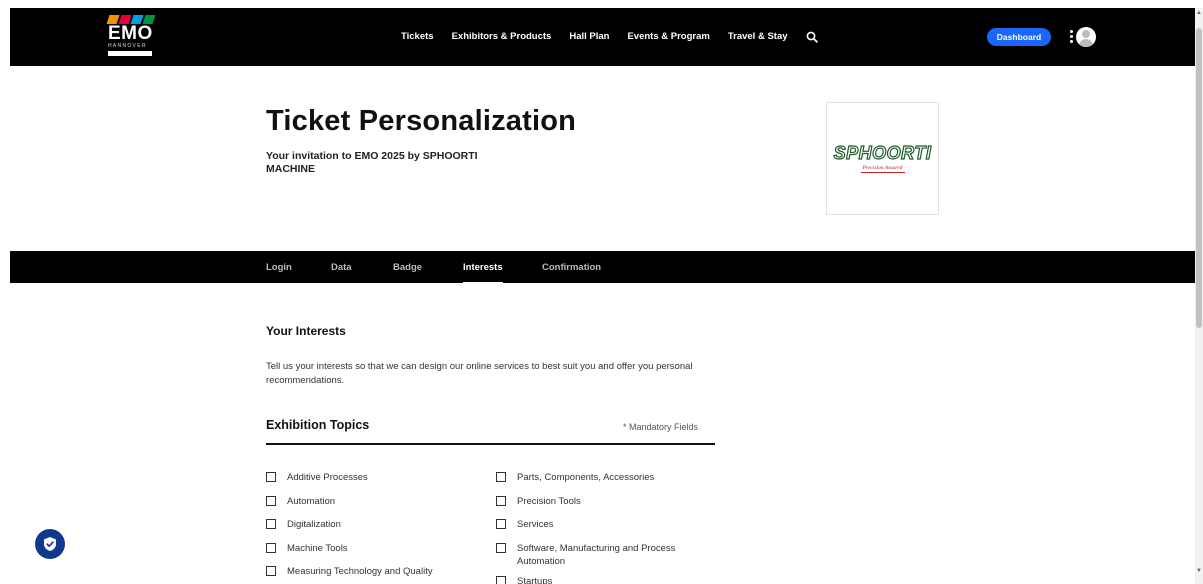  What do you see at coordinates (502, 36) in the screenshot?
I see `nav-exhibitors-products: Exhibitors & Products` at bounding box center [502, 36].